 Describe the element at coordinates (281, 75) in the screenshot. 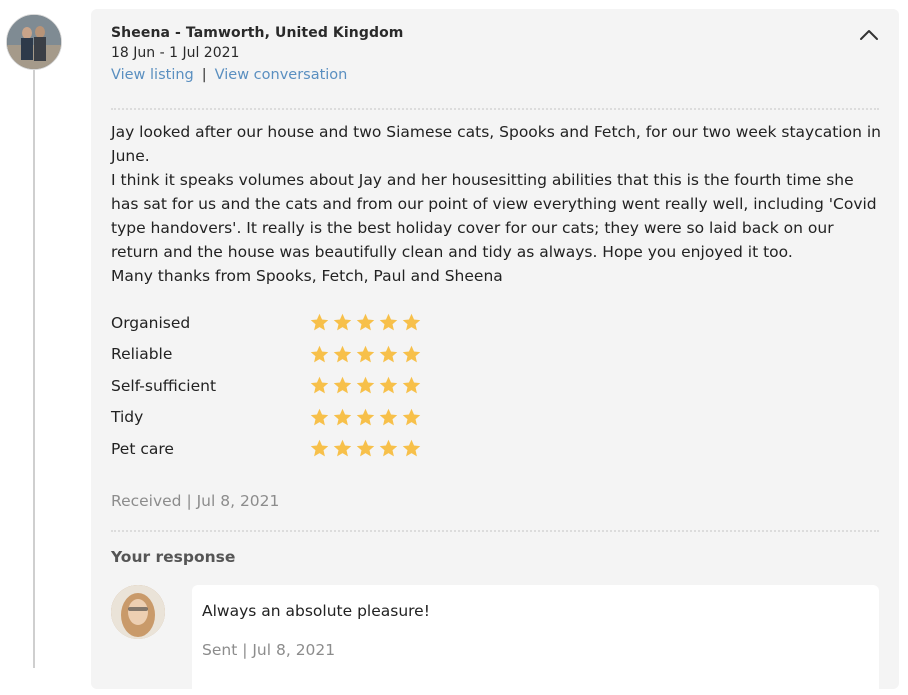

I see `view-conversation-link: View conversation` at that location.